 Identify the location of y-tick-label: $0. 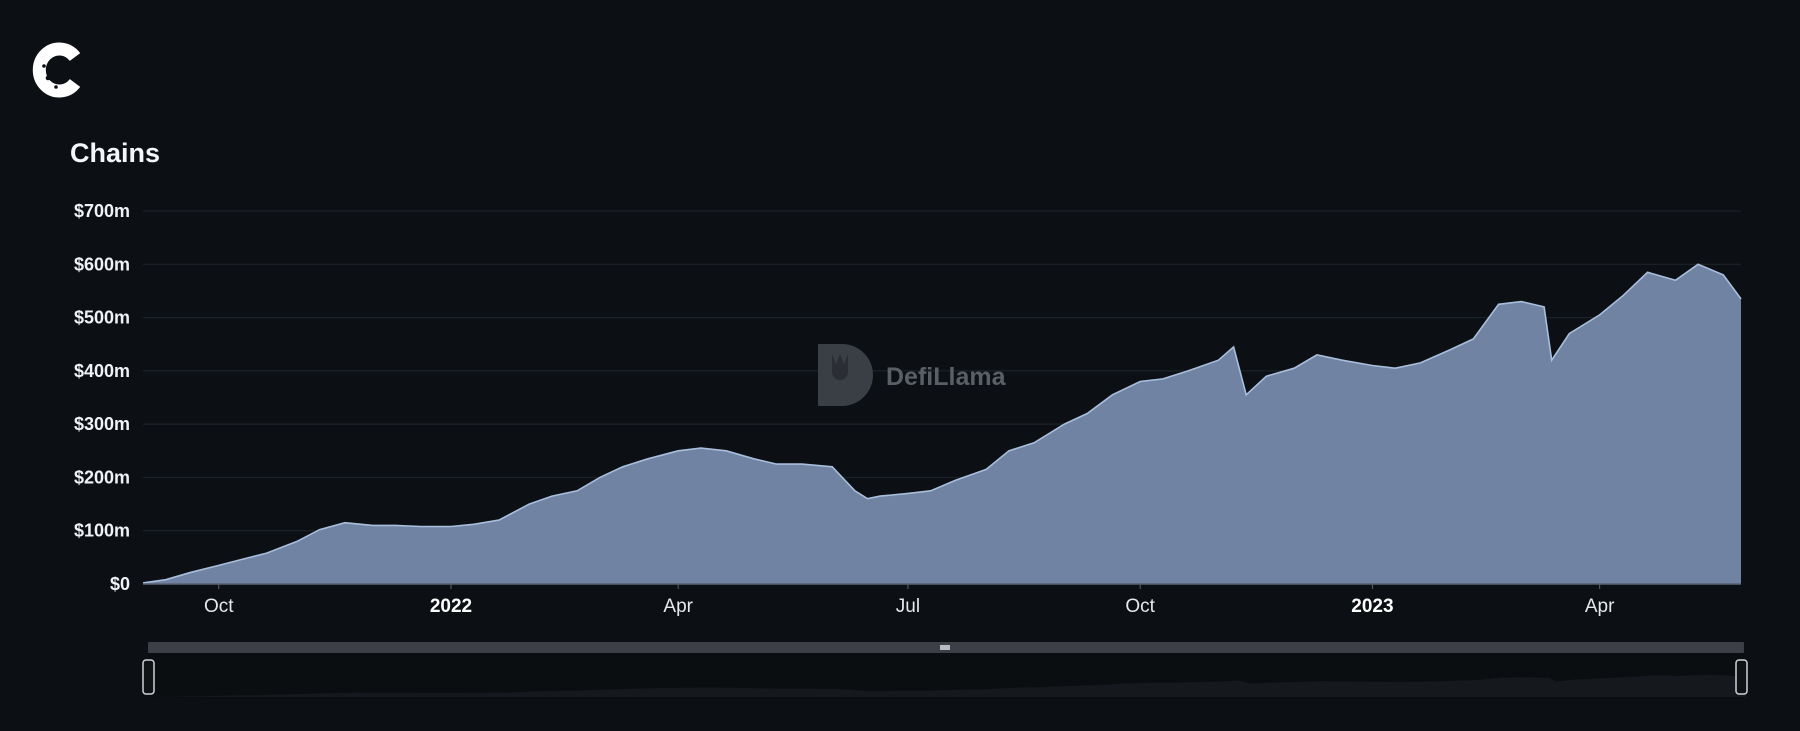
(120, 584).